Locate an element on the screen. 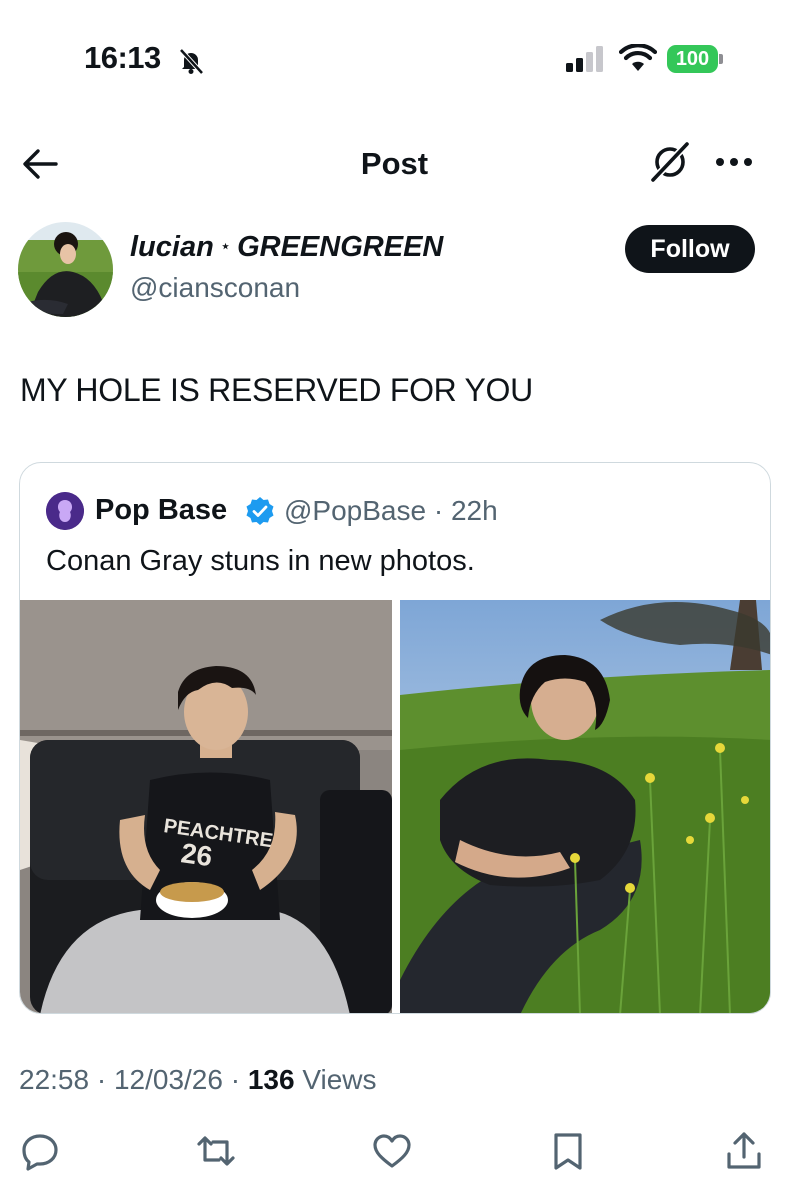  views-count: 136 is located at coordinates (271, 1079).